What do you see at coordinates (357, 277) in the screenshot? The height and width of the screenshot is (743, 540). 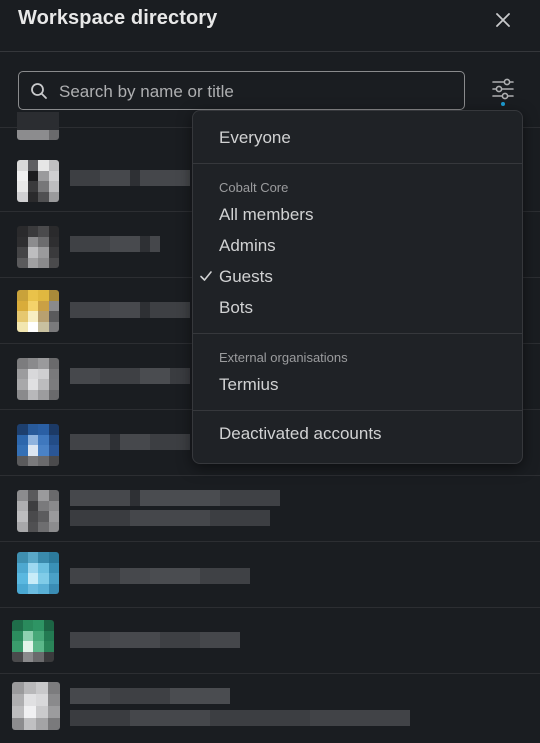 I see `menu-item-guests: Guests` at bounding box center [357, 277].